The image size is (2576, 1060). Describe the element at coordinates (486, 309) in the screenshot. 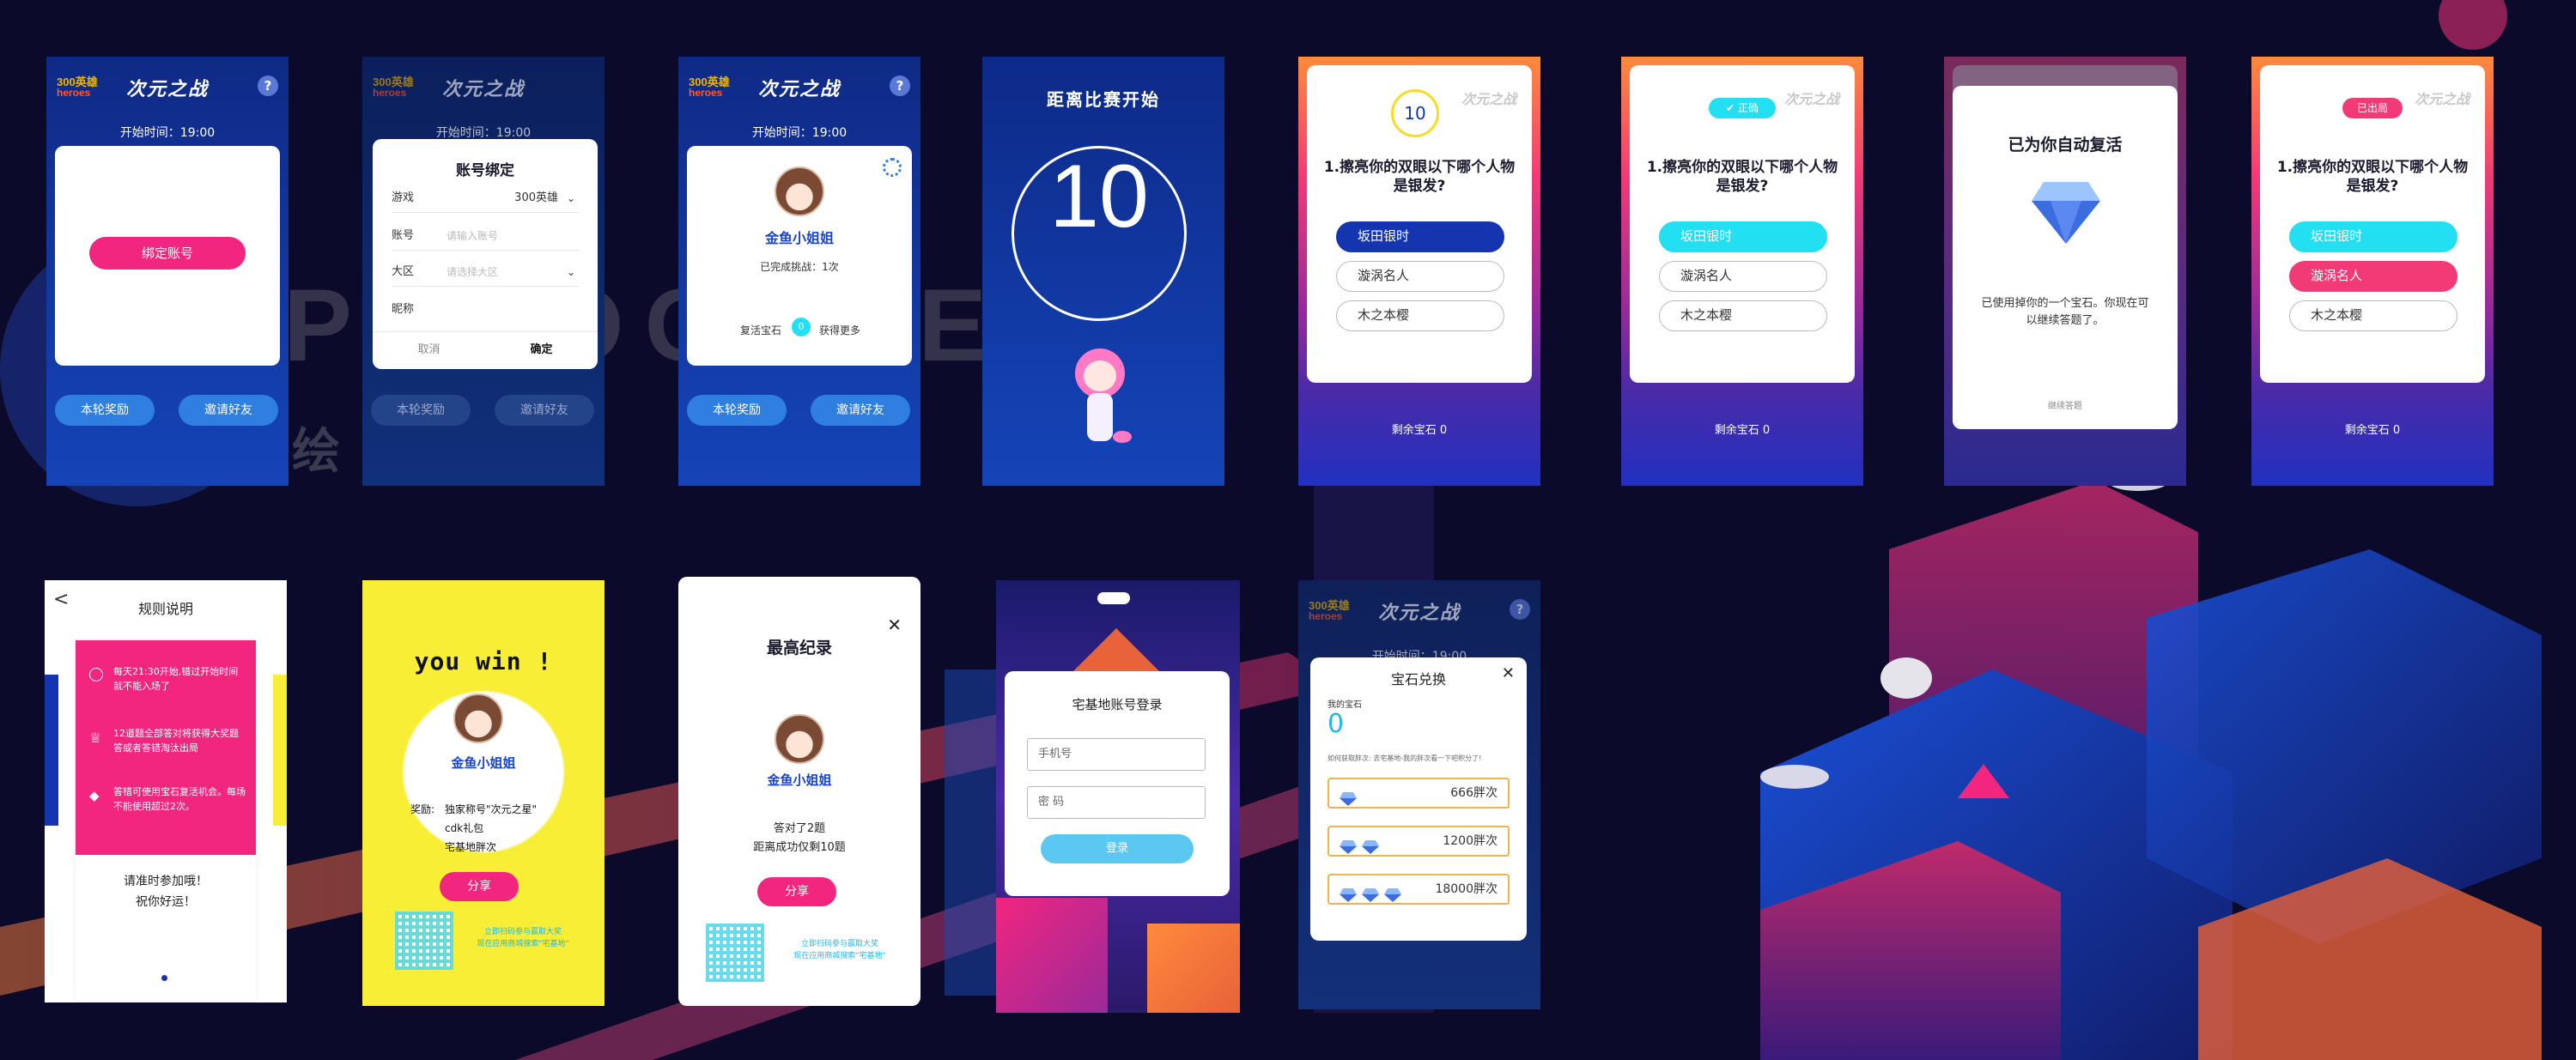

I see `nickname-field: 昵称` at that location.